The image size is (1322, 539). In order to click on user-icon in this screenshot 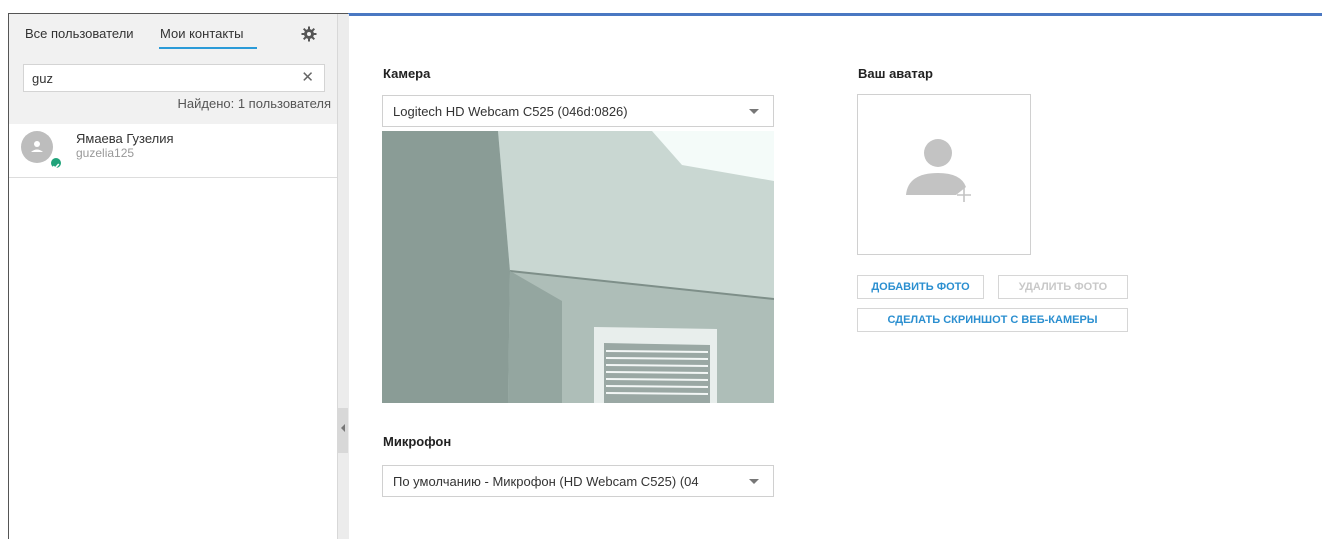, I will do `click(37, 146)`.